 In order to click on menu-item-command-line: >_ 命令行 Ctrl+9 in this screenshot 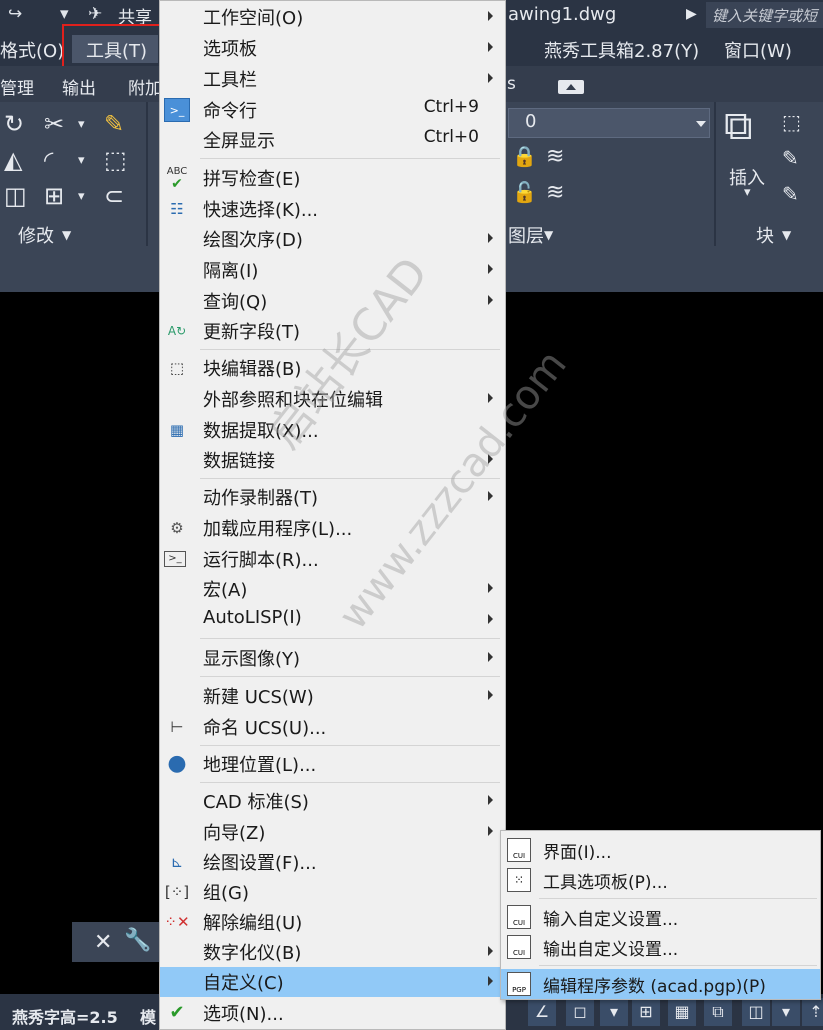, I will do `click(332, 110)`.